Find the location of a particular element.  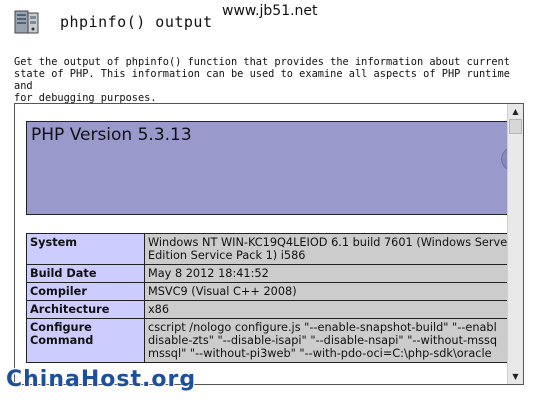

row-key: Configure Command is located at coordinates (85, 340).